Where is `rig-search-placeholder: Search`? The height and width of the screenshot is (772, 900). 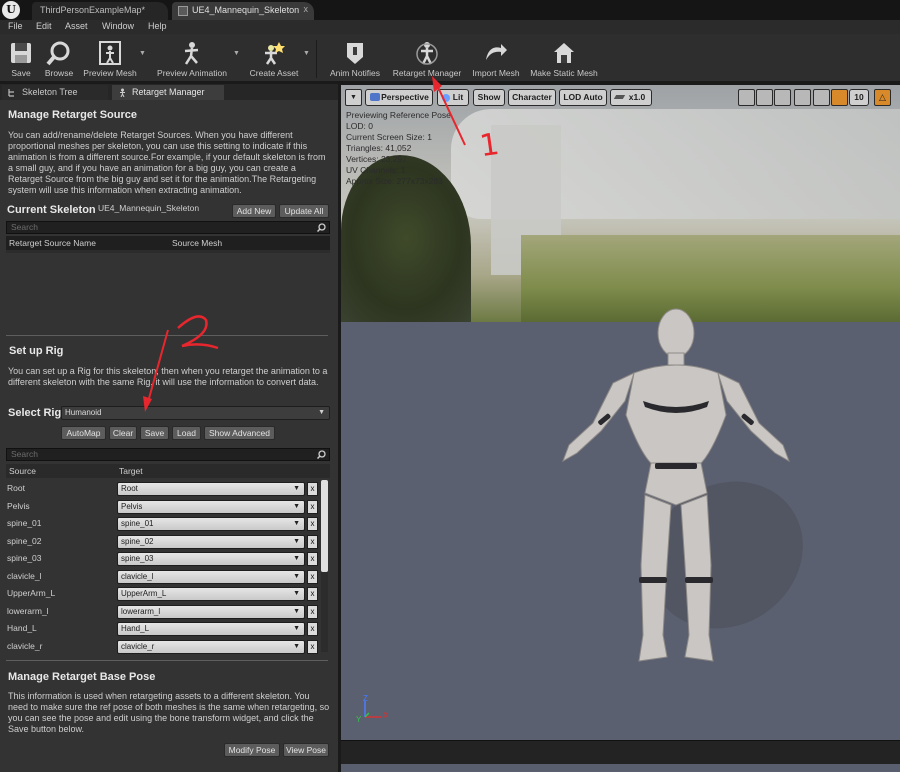
rig-search-placeholder: Search is located at coordinates (24, 454).